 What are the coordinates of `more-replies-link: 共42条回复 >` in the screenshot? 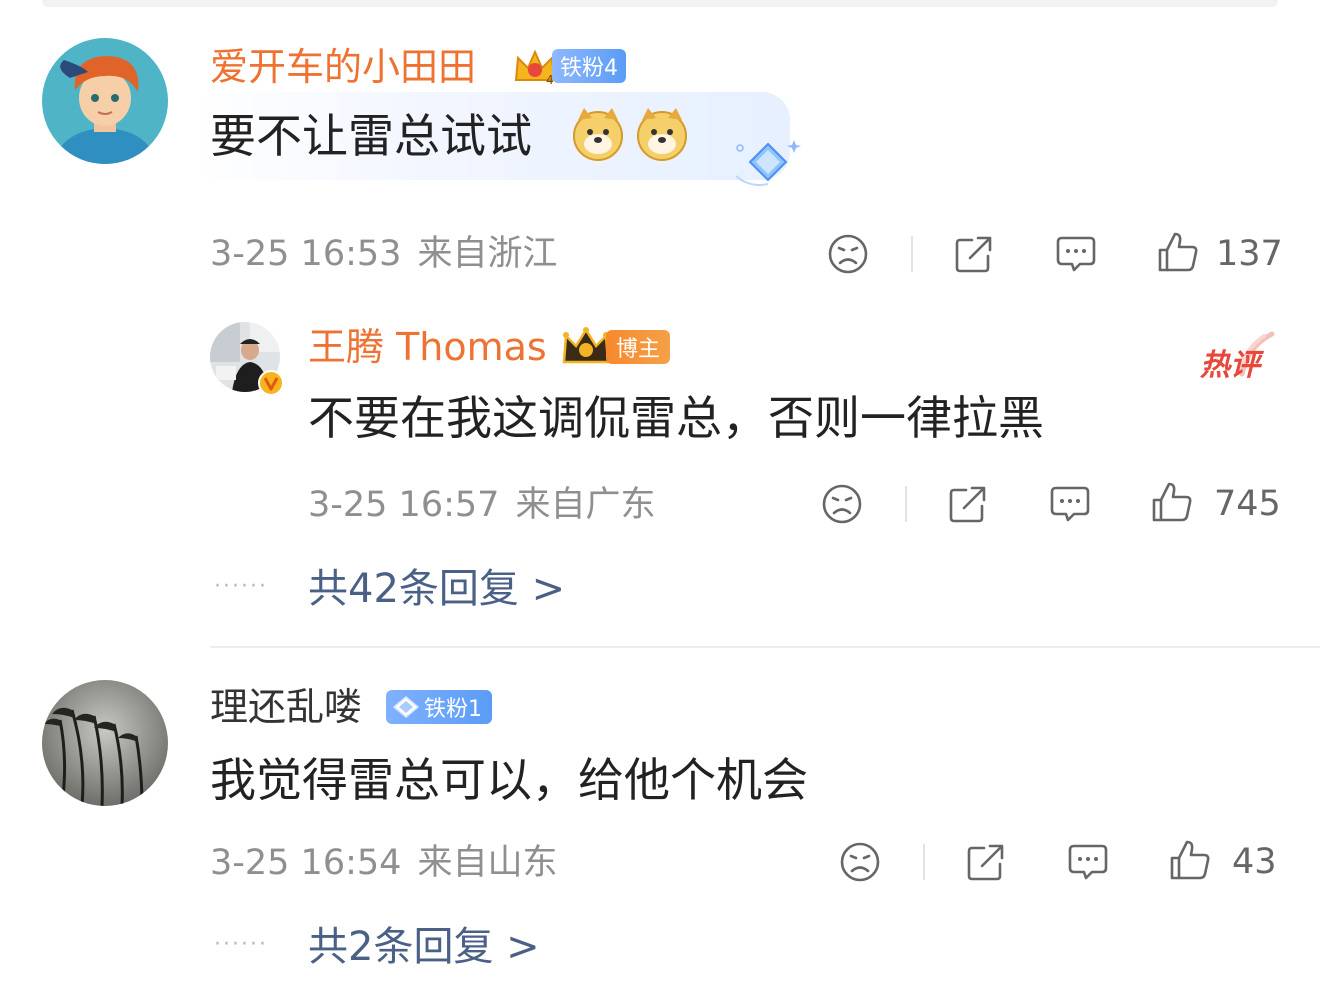 It's located at (436, 589).